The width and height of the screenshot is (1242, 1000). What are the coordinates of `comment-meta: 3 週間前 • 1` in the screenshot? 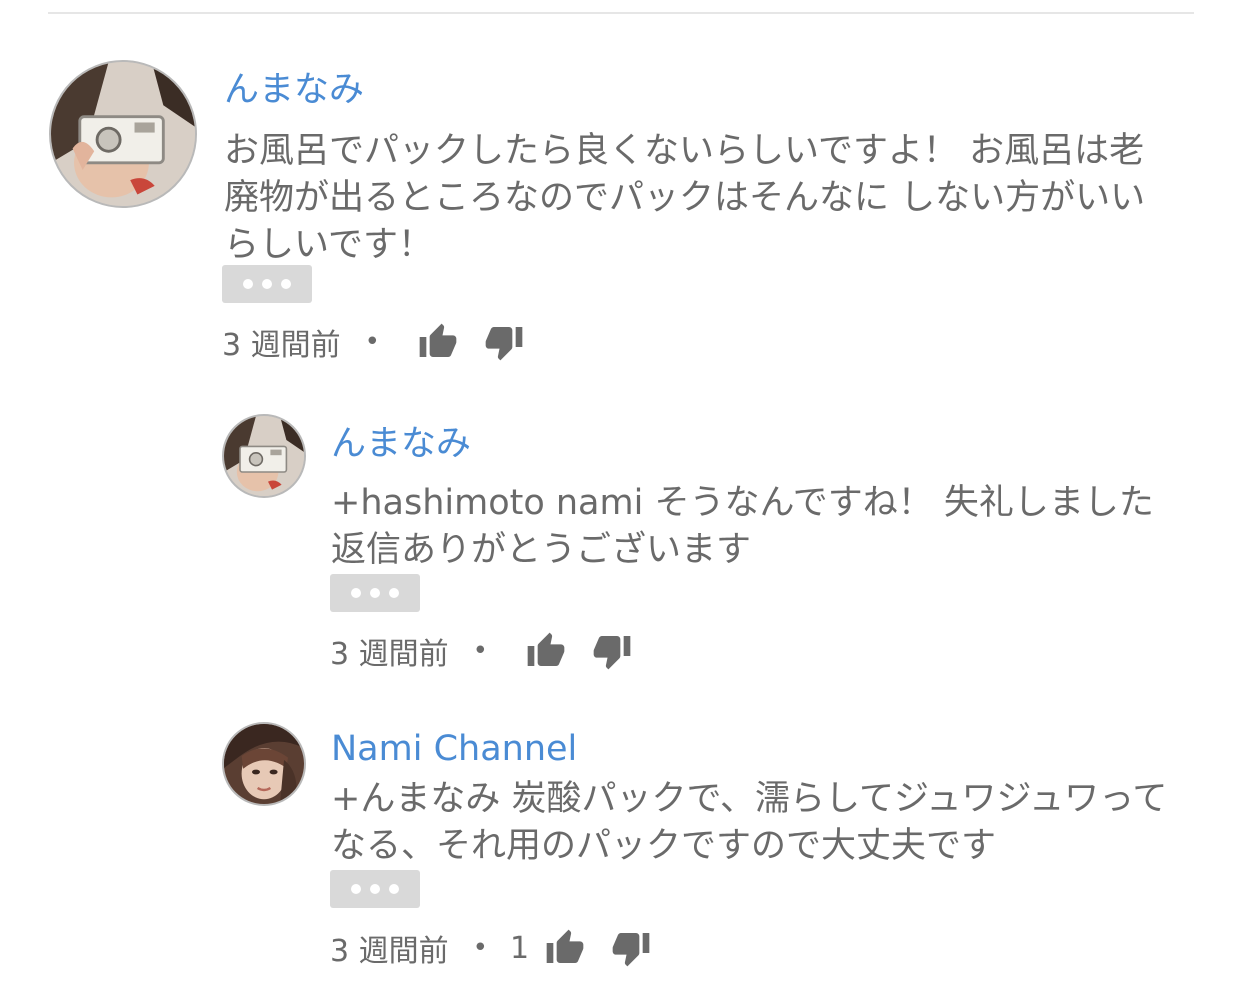 It's located at (490, 948).